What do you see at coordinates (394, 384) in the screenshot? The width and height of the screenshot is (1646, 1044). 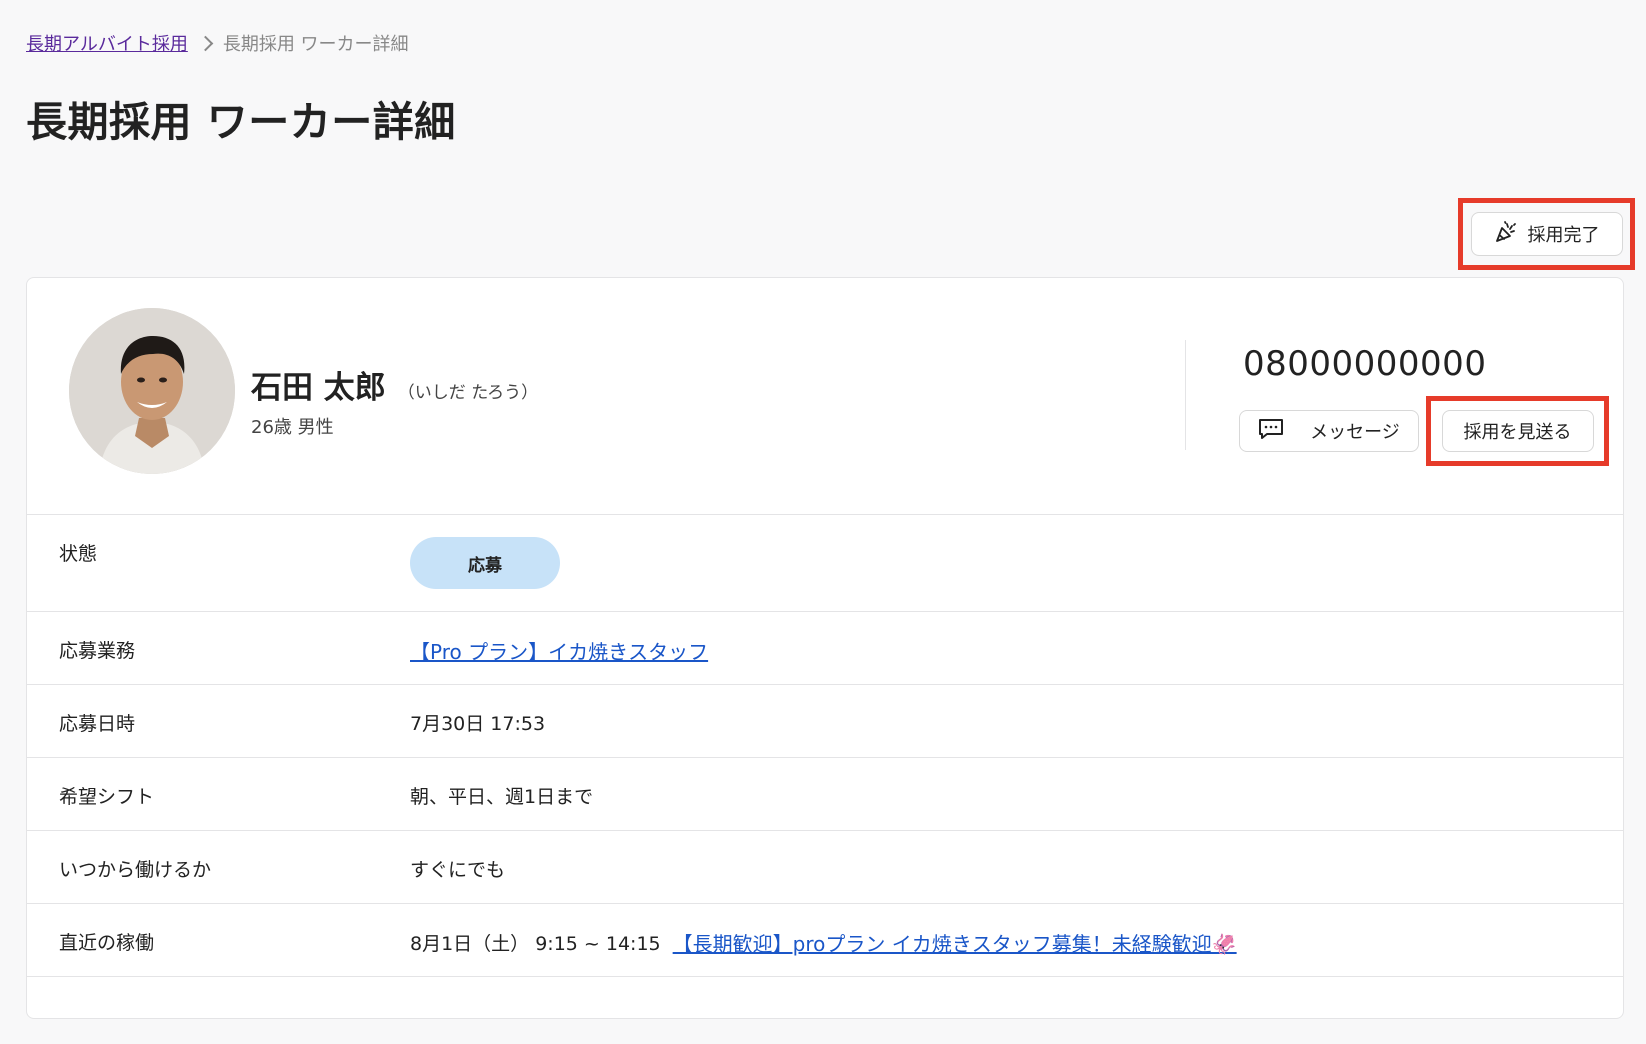 I see `worker-name-line: 石田 太郎 （いしだ たろう）` at bounding box center [394, 384].